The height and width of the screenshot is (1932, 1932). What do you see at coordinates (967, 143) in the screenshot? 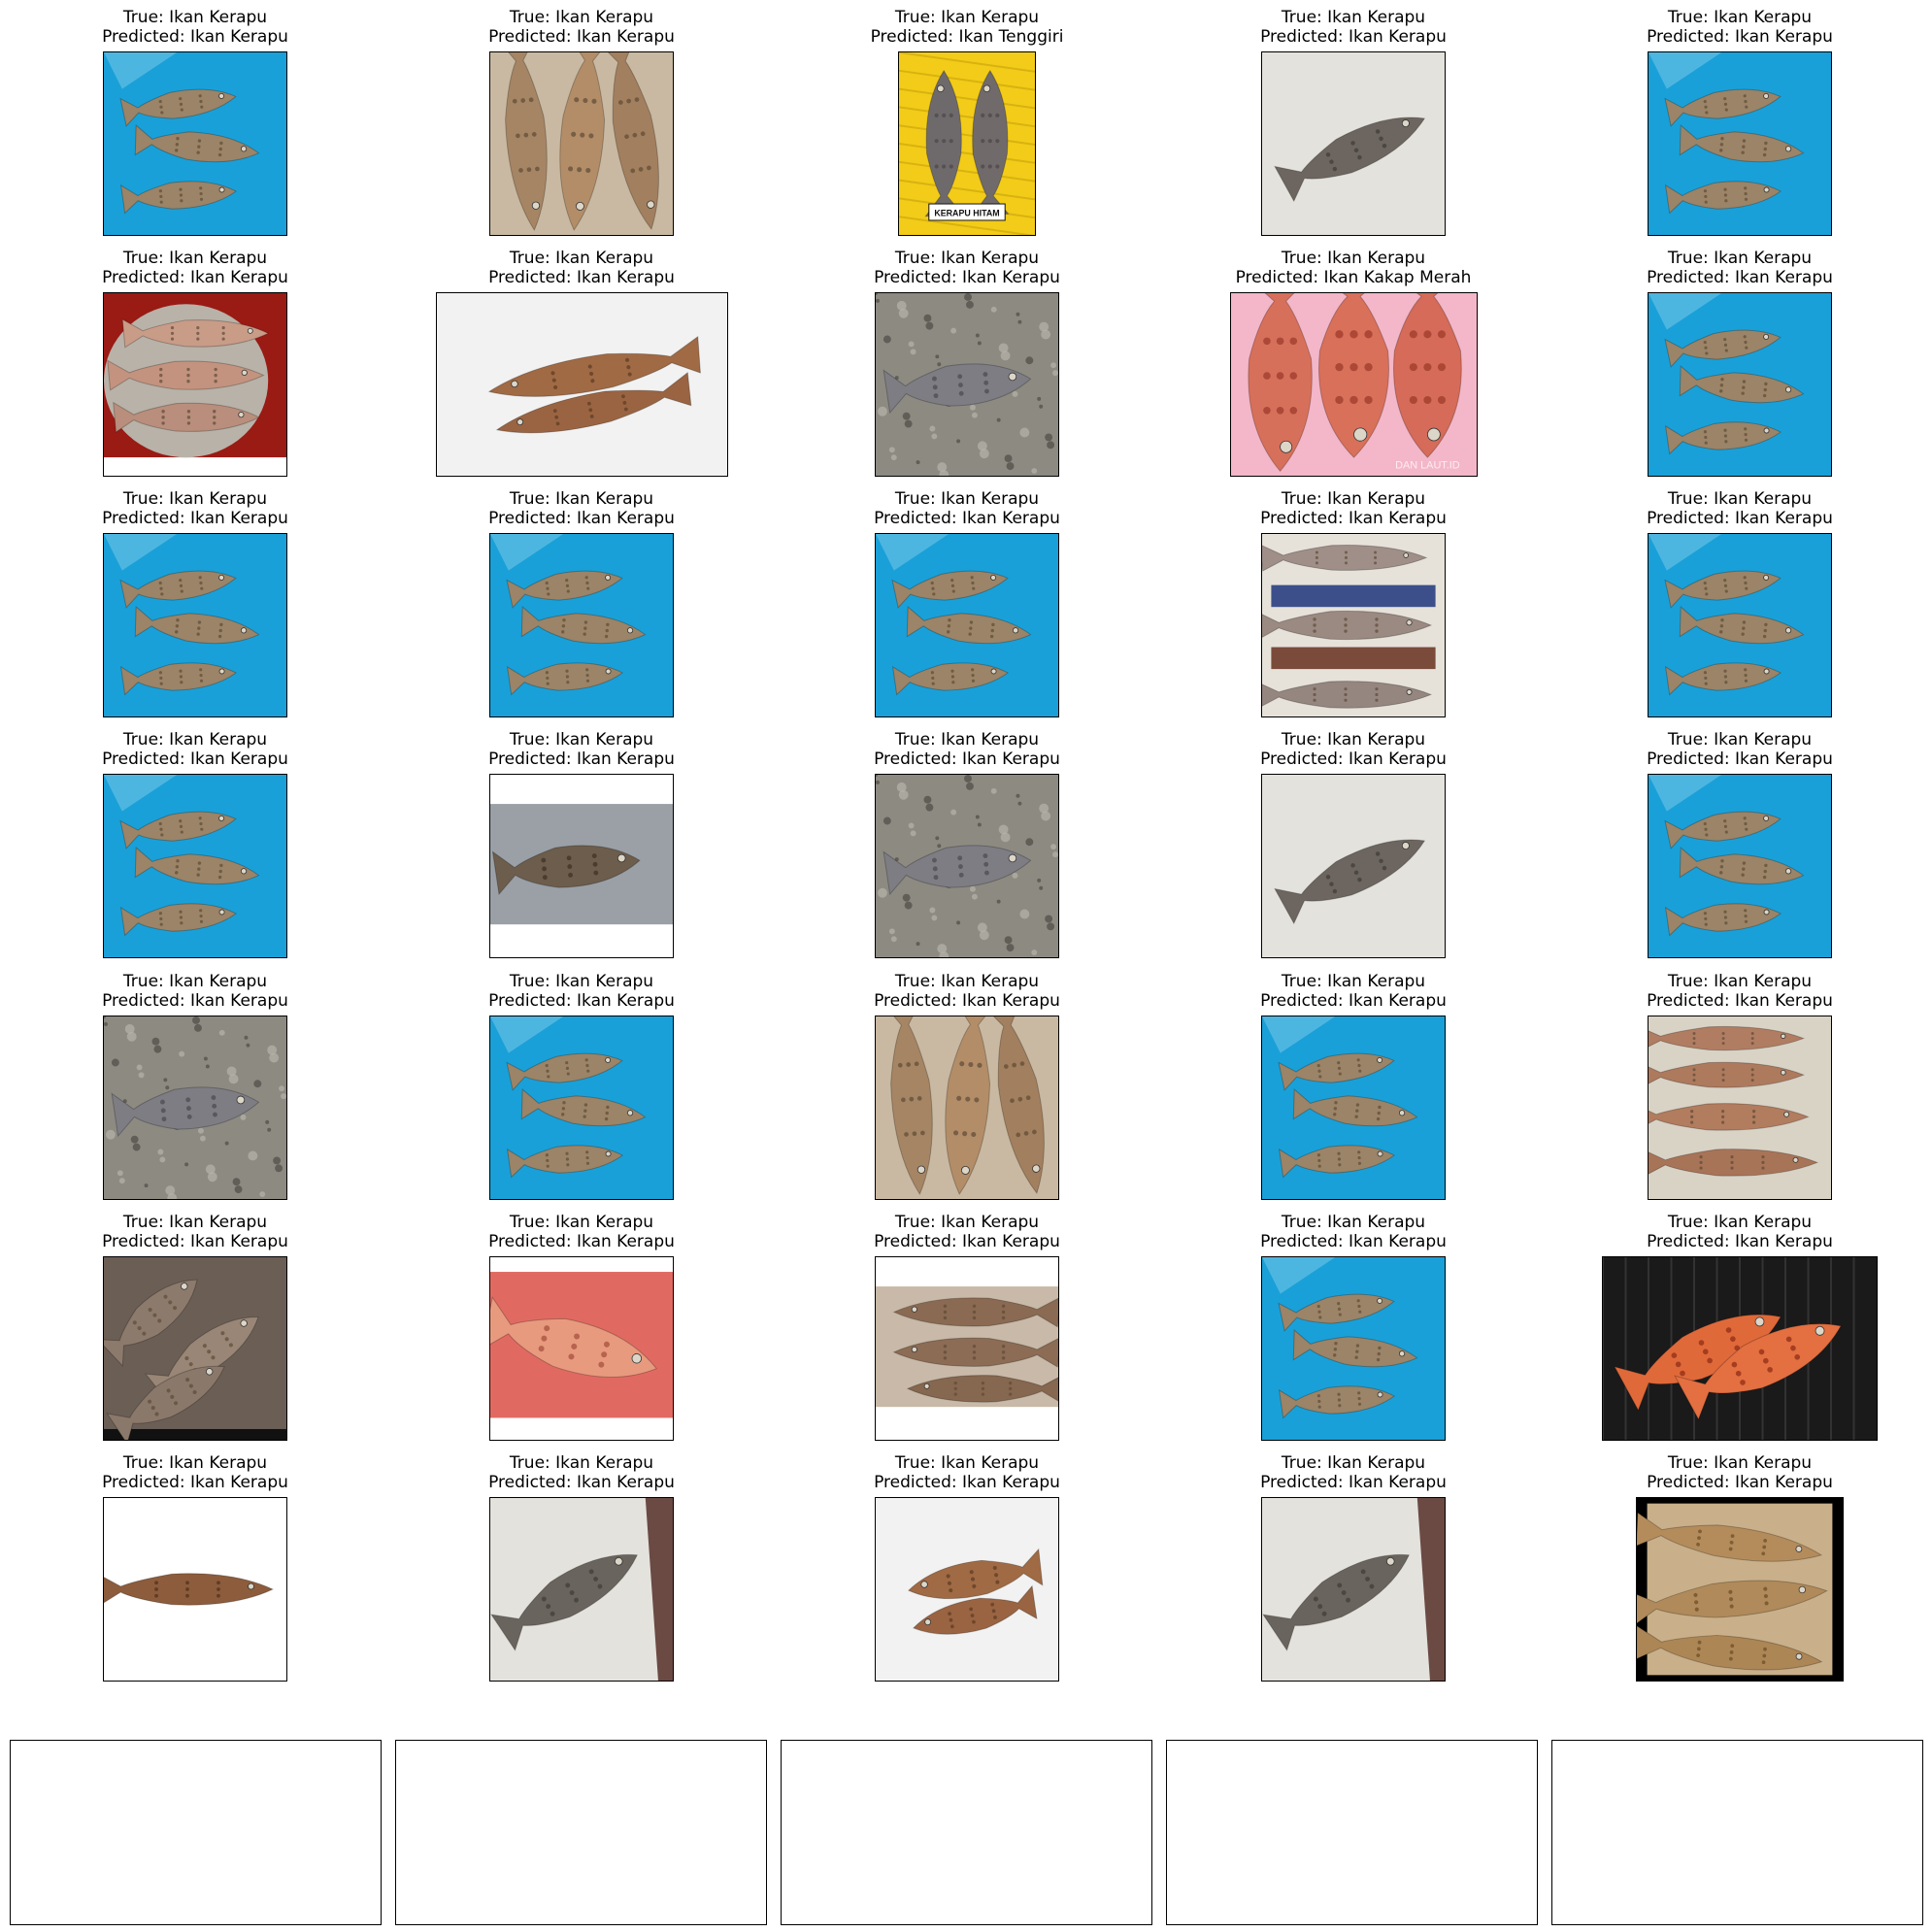
I see `fish-image: KERAPU HITAM` at bounding box center [967, 143].